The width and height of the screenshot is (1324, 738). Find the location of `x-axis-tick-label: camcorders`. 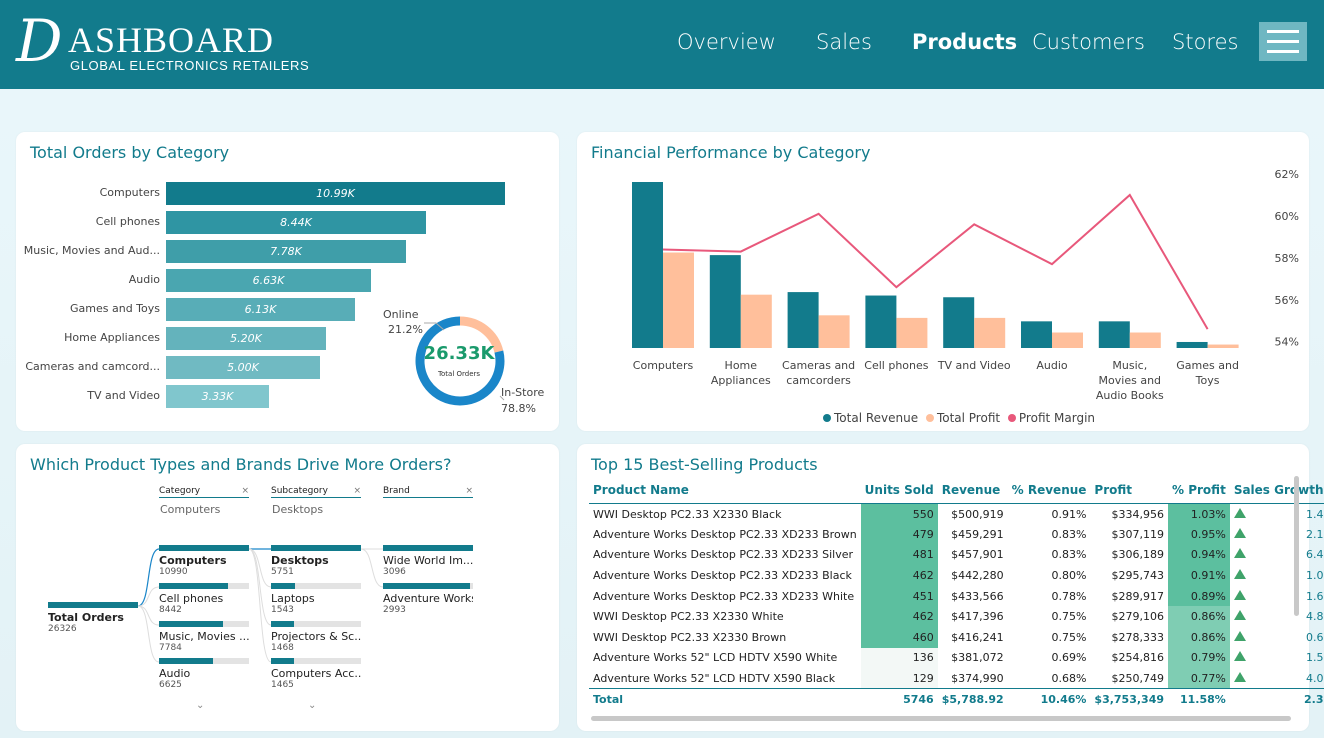

x-axis-tick-label: camcorders is located at coordinates (818, 380).